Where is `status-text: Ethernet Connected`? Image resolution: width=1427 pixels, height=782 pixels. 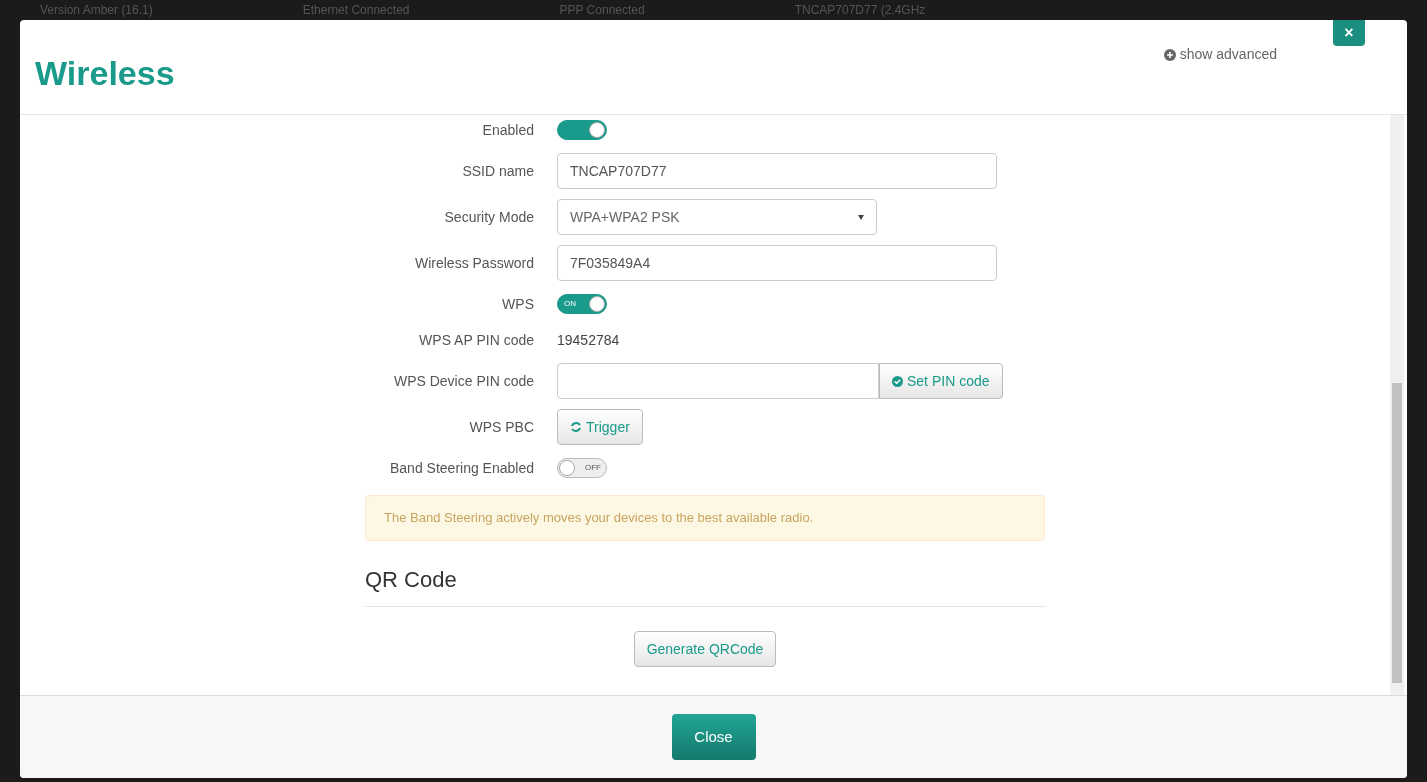 status-text: Ethernet Connected is located at coordinates (356, 10).